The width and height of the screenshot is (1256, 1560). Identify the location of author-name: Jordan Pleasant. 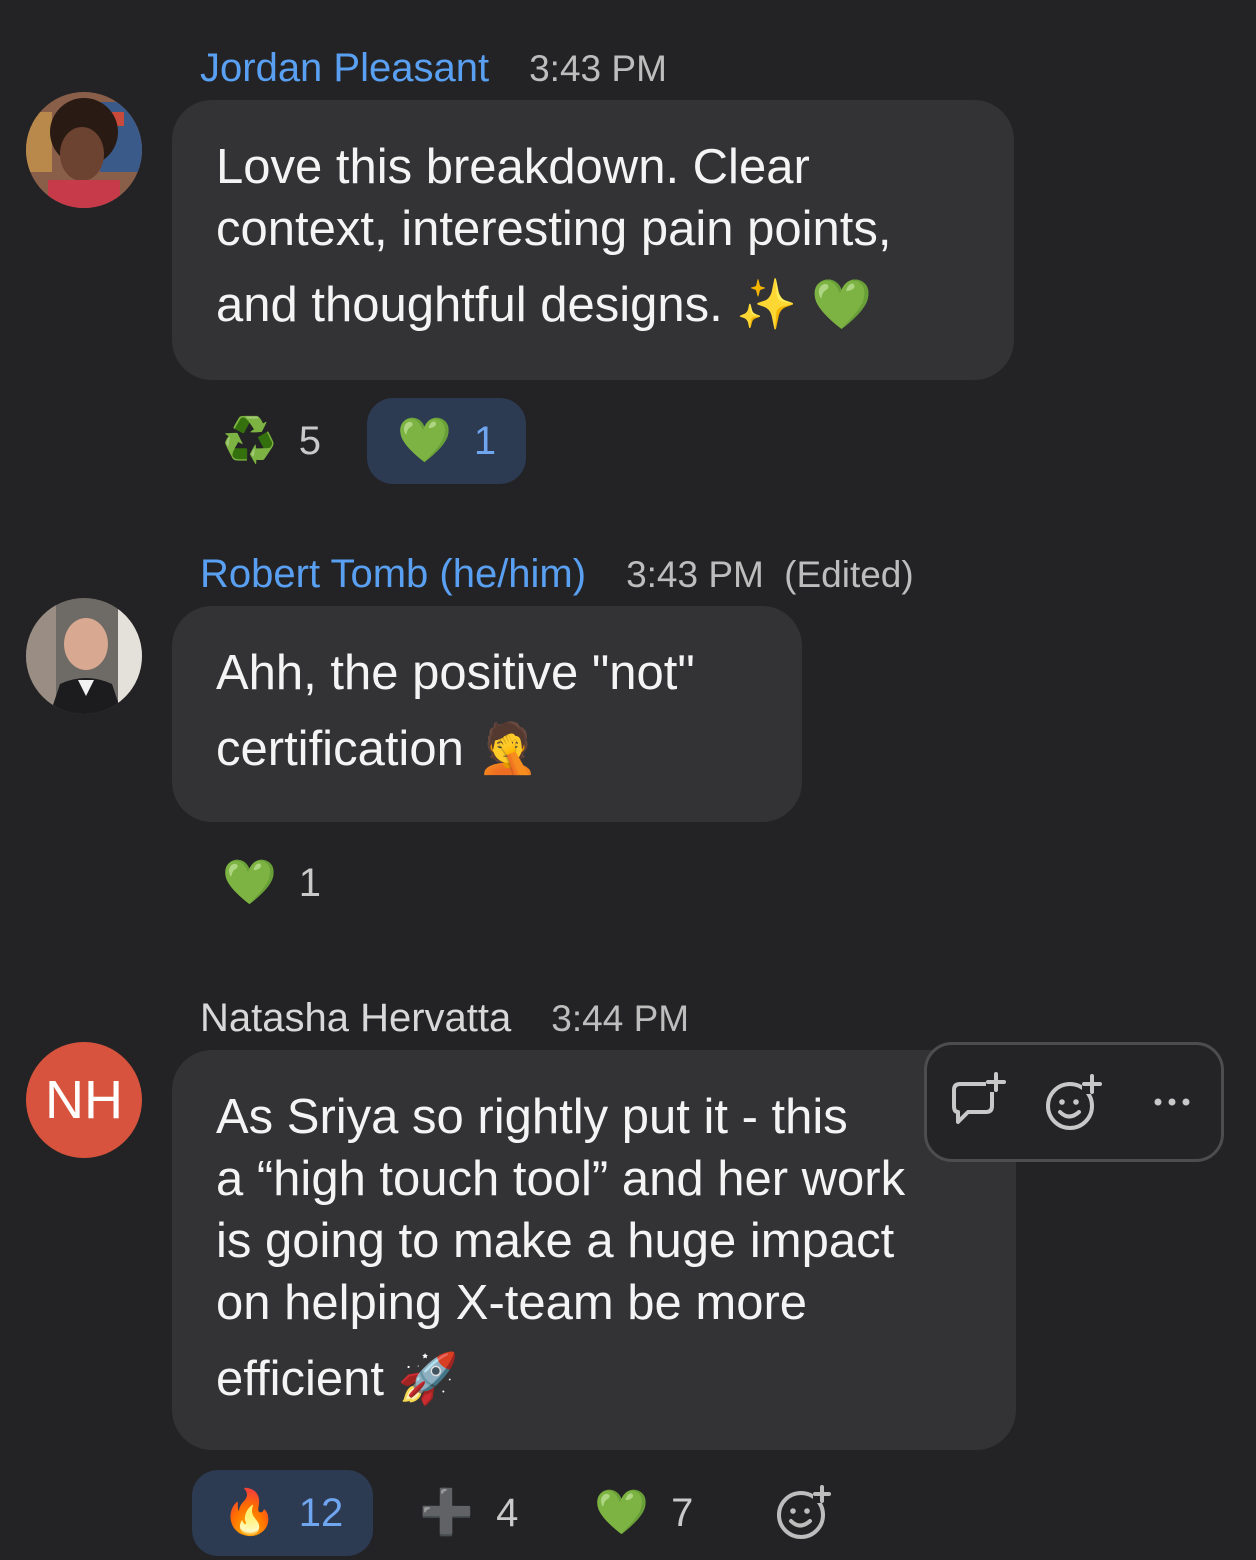
(344, 68).